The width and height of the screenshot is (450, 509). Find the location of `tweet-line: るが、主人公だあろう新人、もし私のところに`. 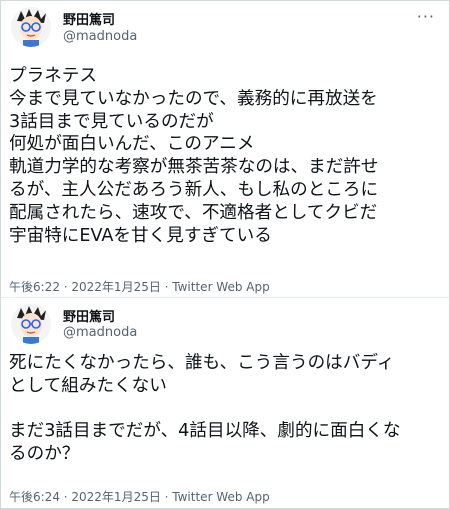

tweet-line: るが、主人公だあろう新人、もし私のところに is located at coordinates (194, 189).